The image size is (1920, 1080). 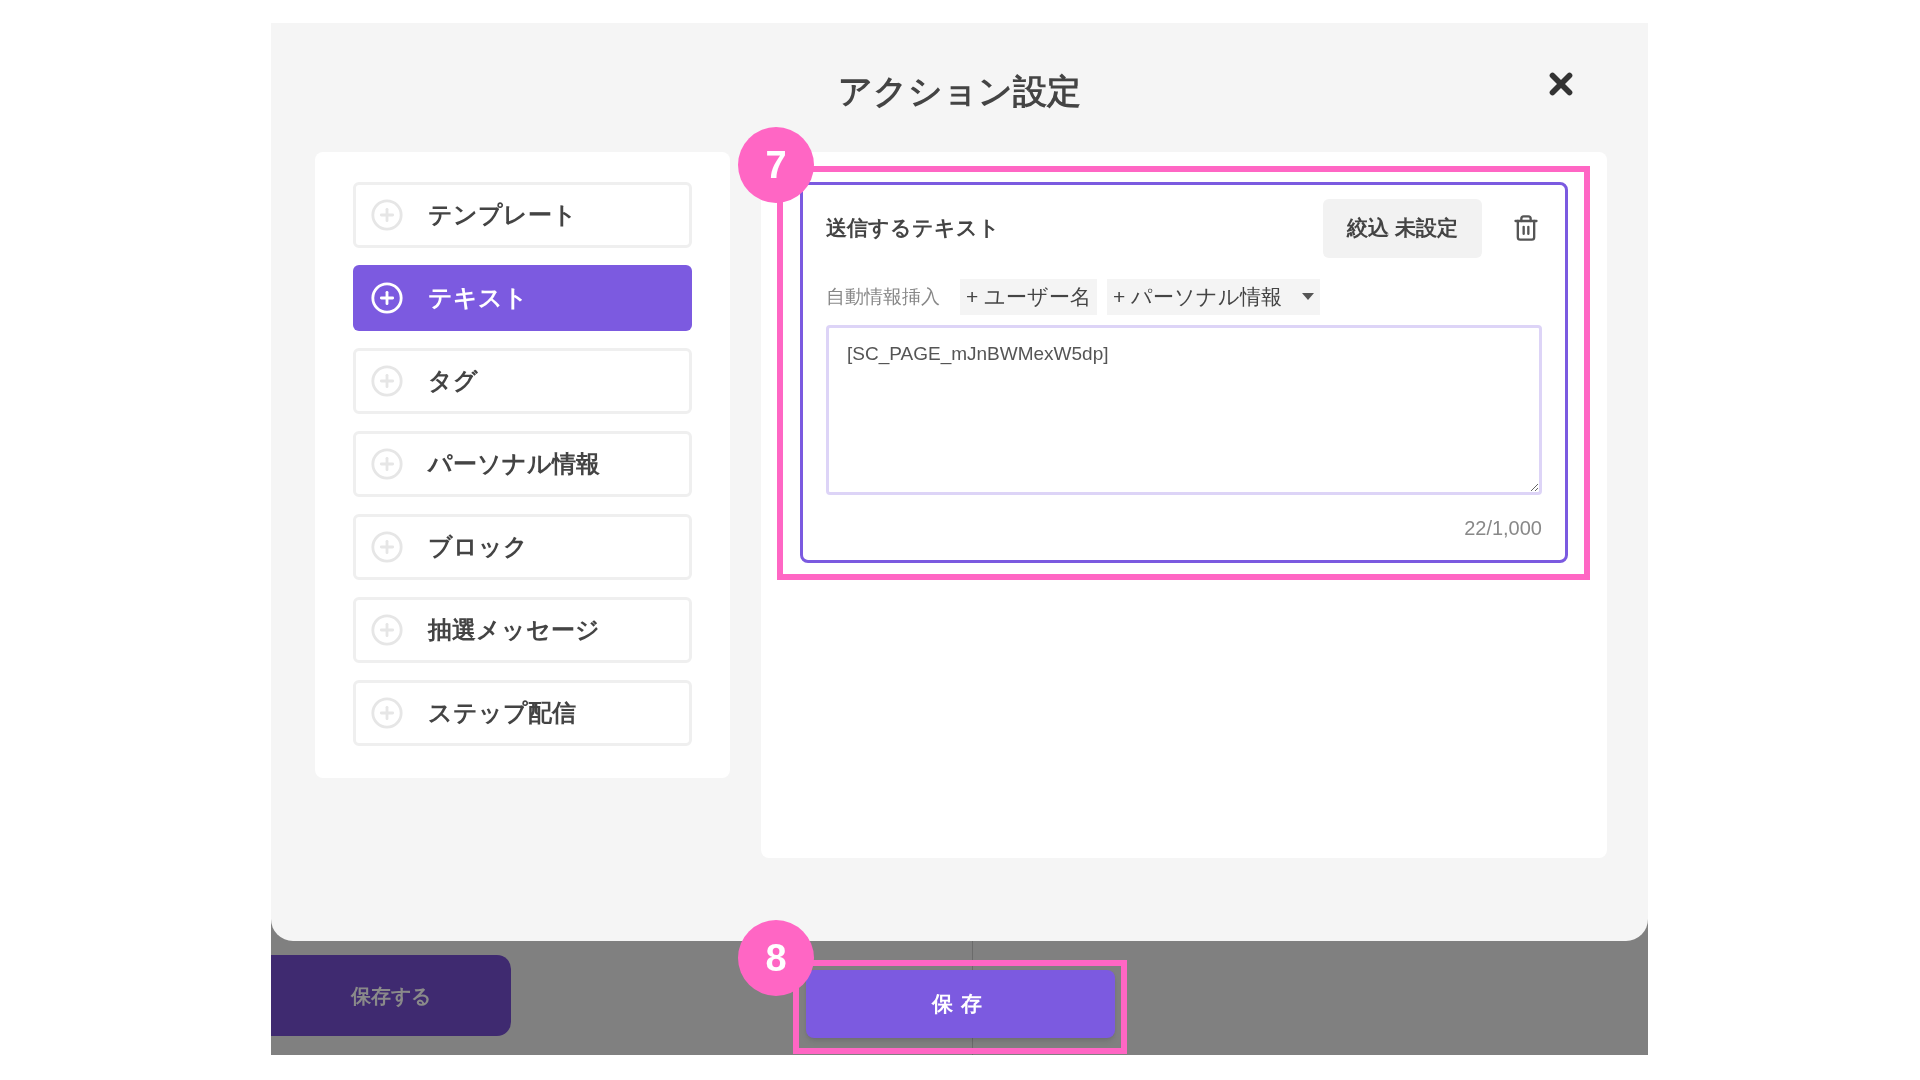 I want to click on card-title: 送信するテキスト, so click(x=913, y=228).